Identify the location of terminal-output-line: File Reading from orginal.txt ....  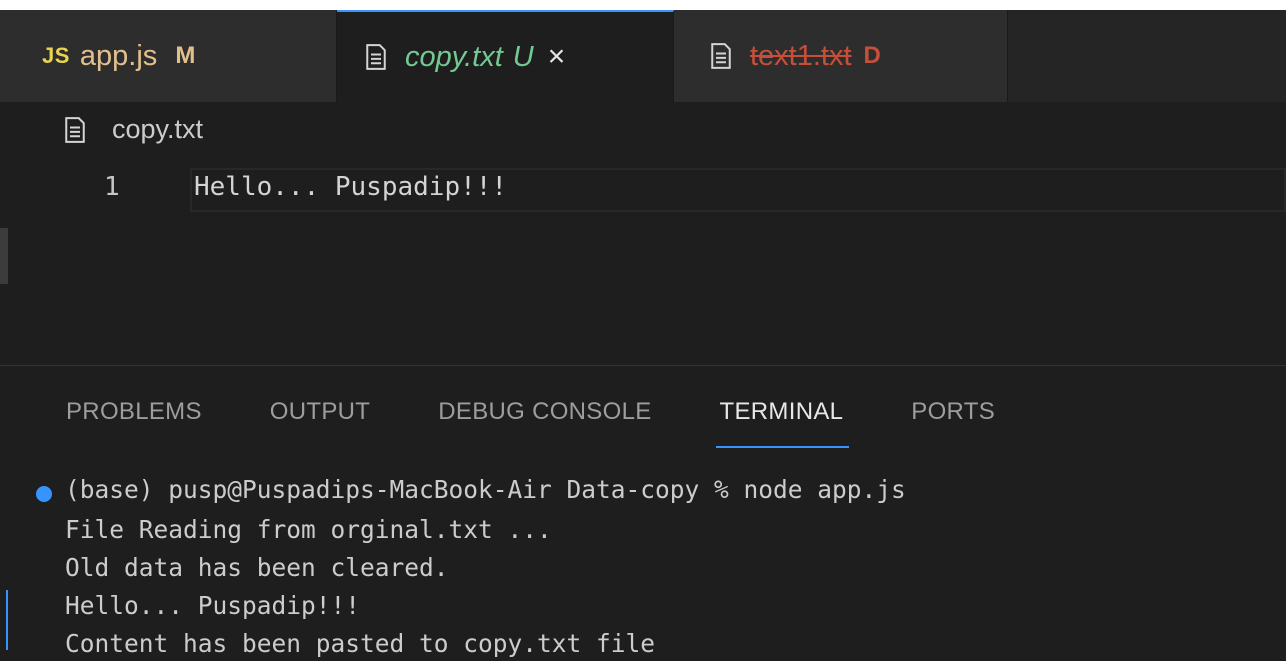
(308, 529).